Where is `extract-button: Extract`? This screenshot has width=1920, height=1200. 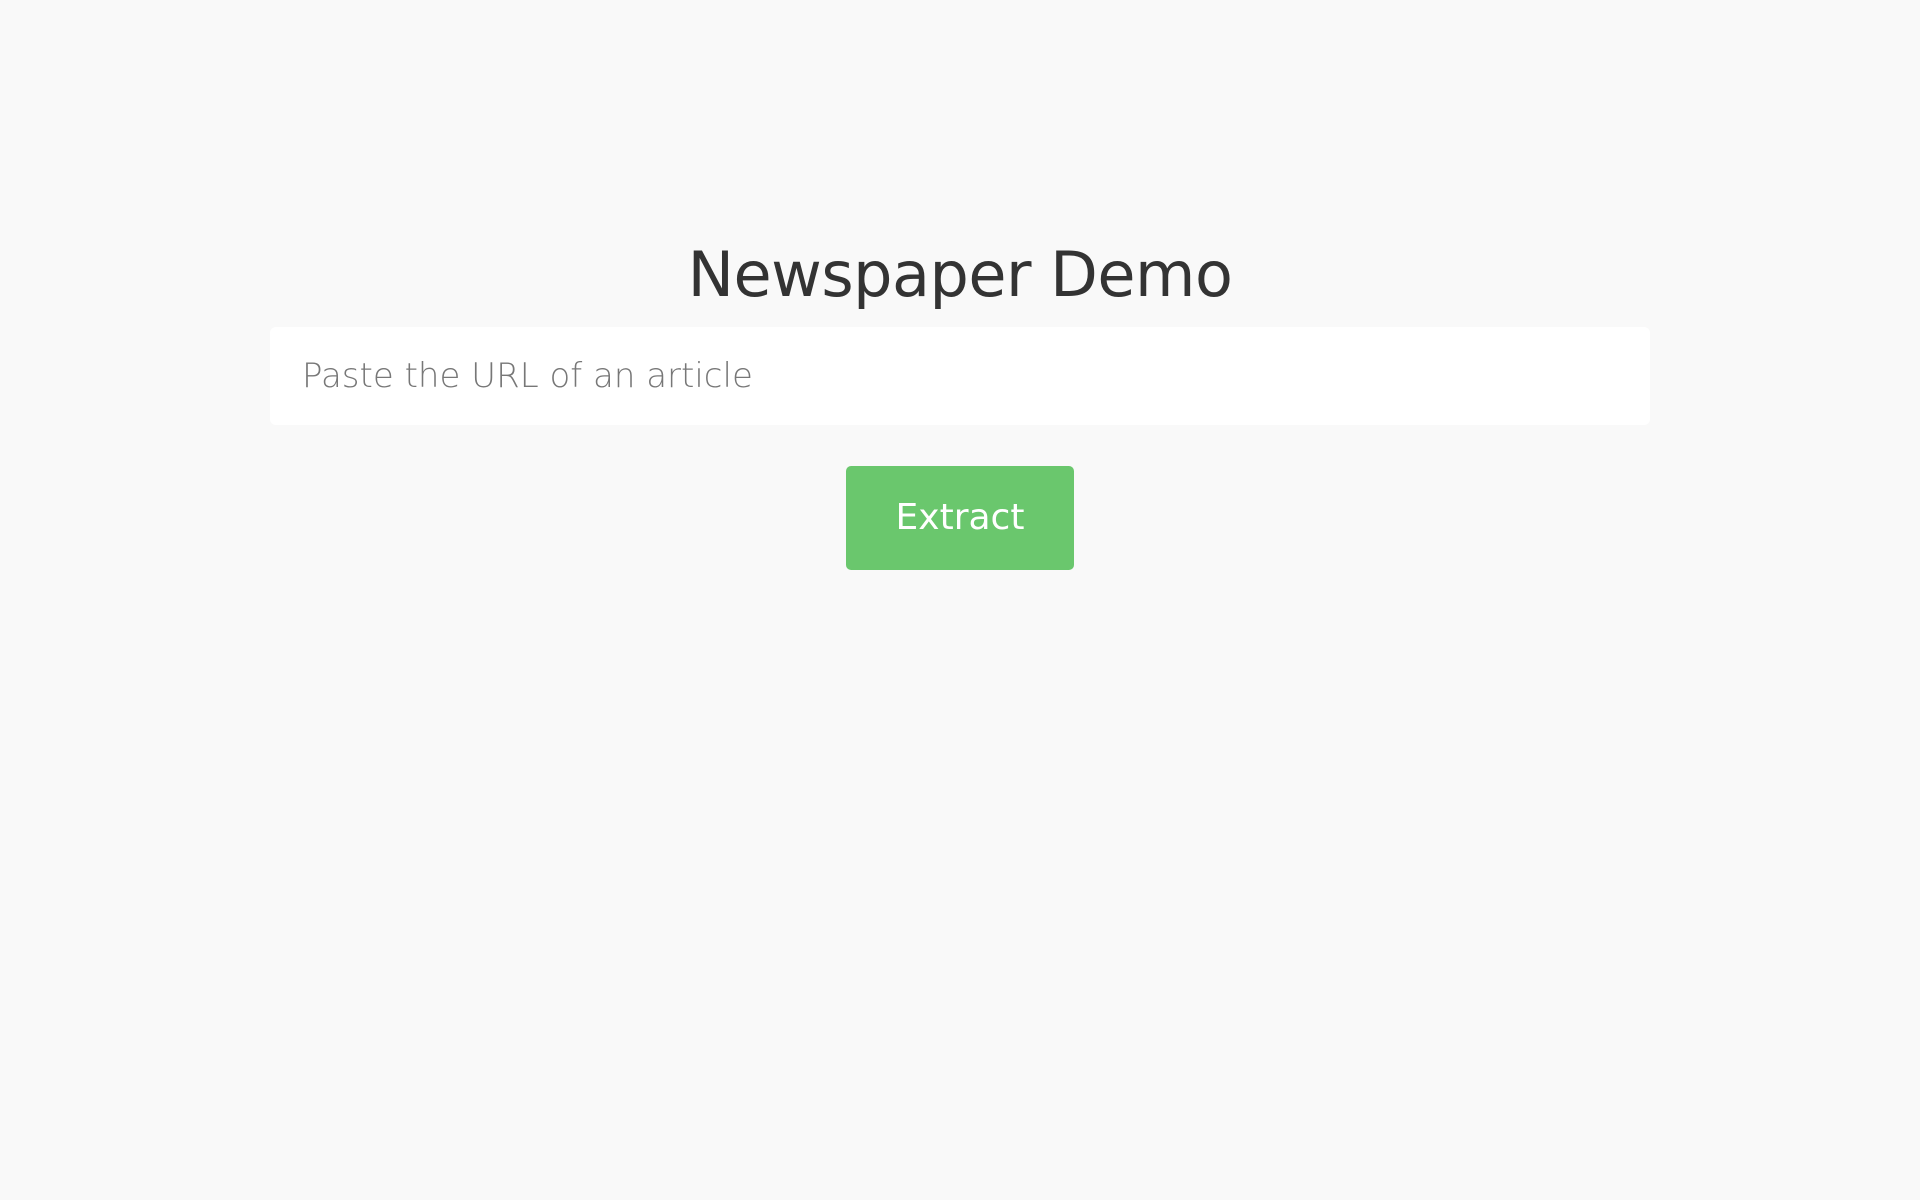 extract-button: Extract is located at coordinates (960, 518).